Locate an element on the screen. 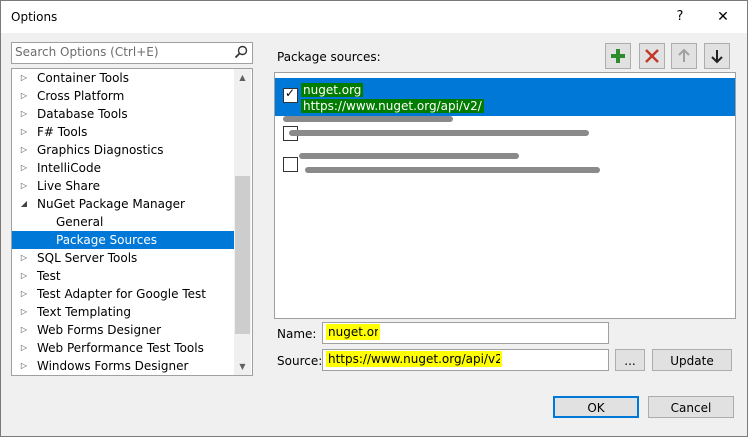 The image size is (748, 437). update-button: Update is located at coordinates (692, 360).